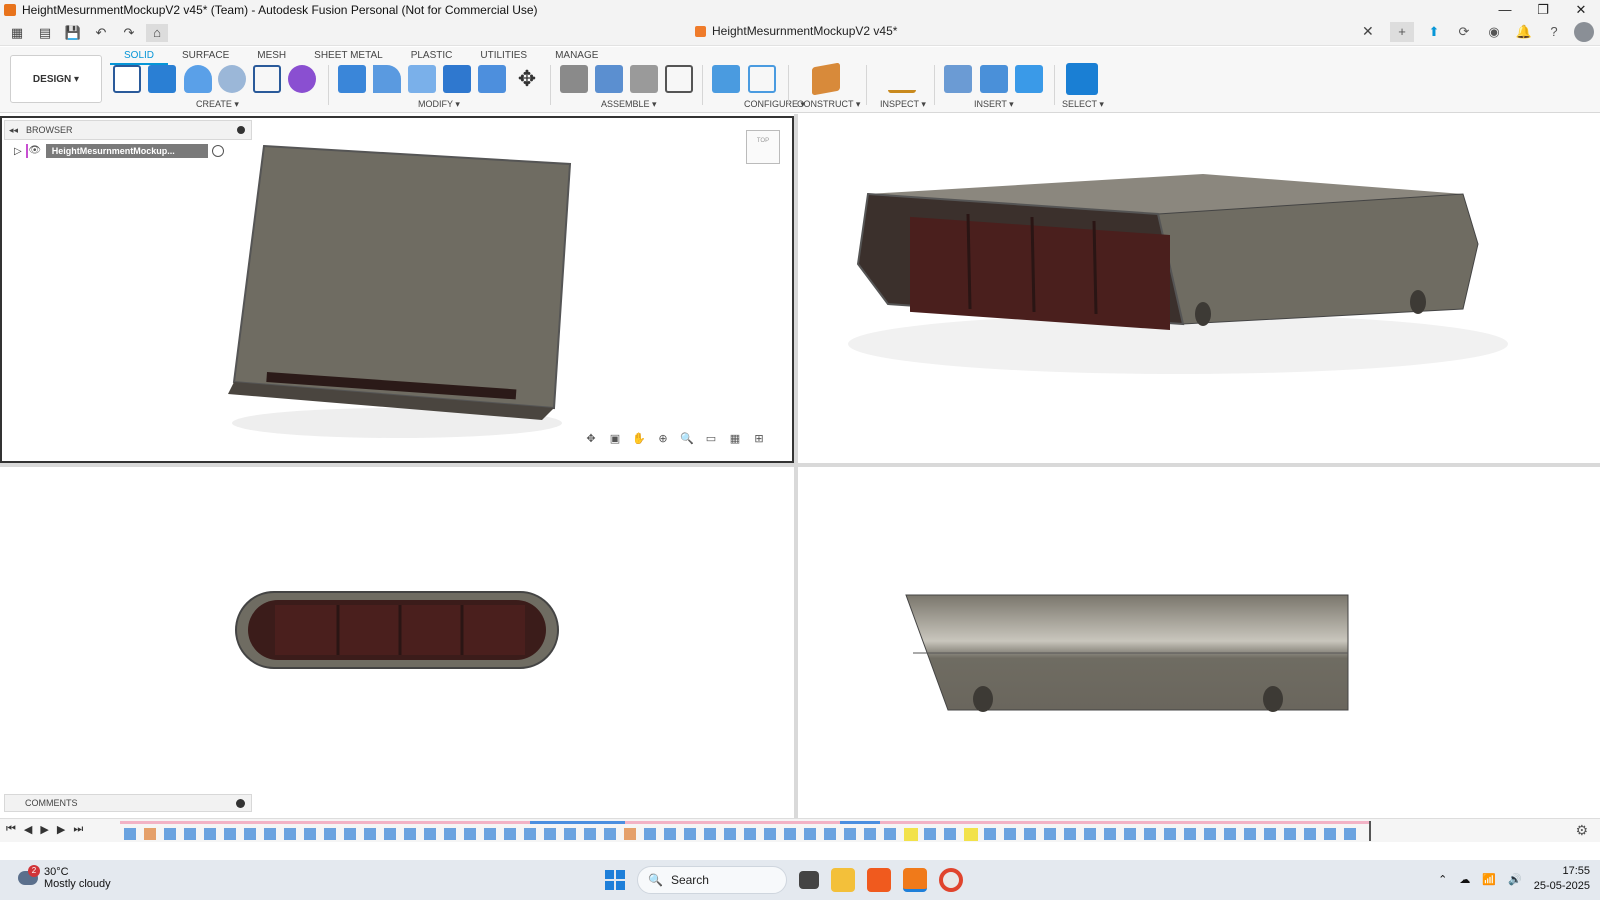 Image resolution: width=1600 pixels, height=900 pixels. I want to click on chrome-browser-icon, so click(951, 880).